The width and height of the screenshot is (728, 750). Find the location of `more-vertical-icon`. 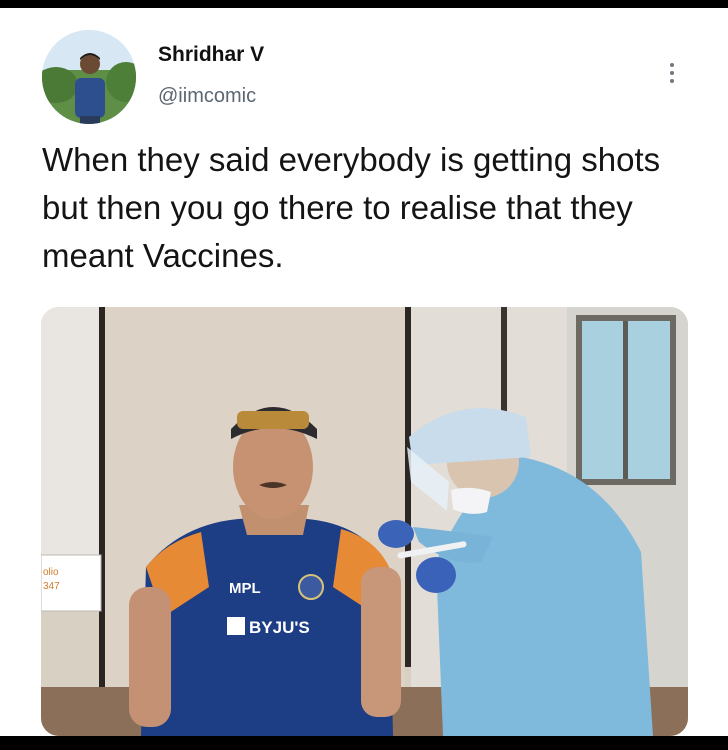

more-vertical-icon is located at coordinates (672, 65).